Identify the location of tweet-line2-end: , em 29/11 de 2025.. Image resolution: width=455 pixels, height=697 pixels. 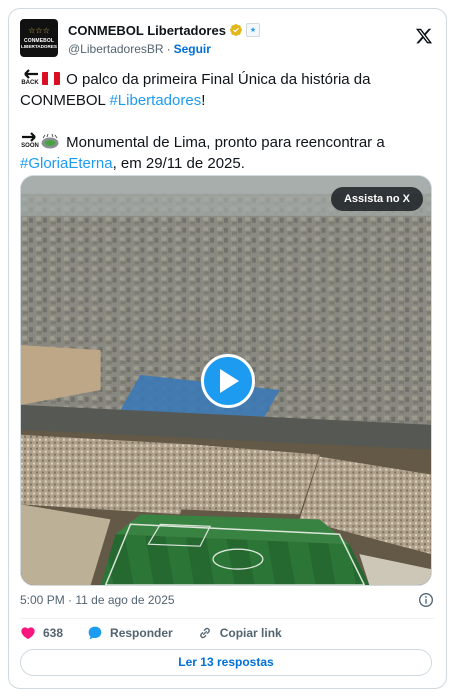
(178, 163).